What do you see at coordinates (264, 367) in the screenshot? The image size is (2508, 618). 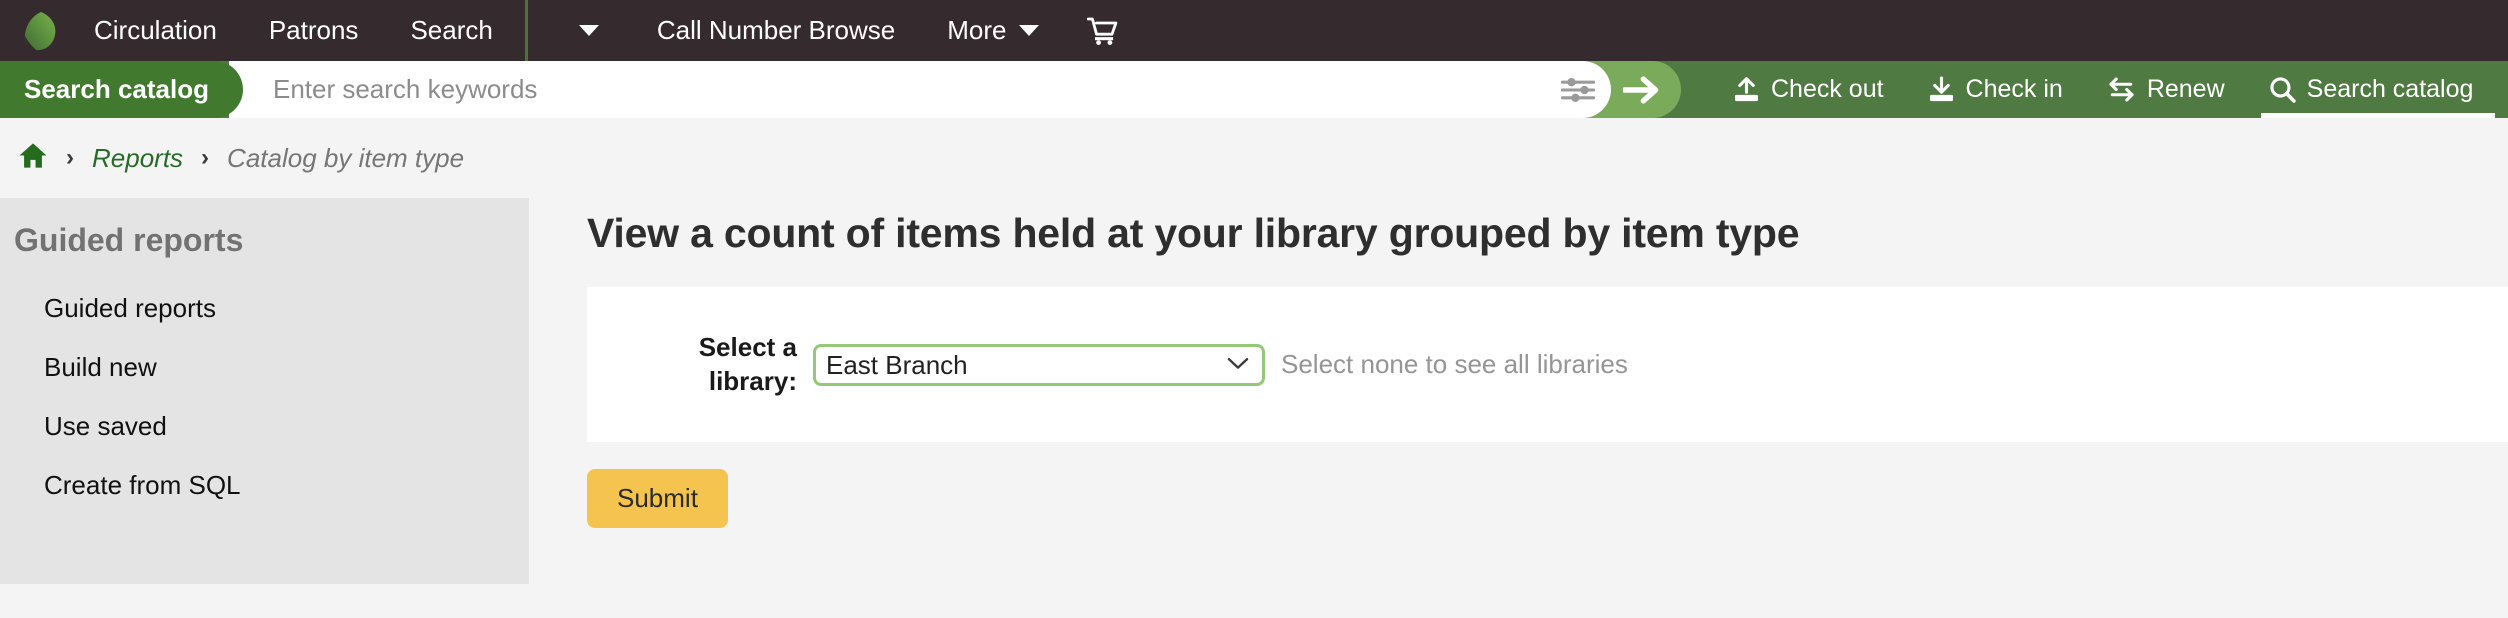 I see `sidebar-item-build-new: Build new` at bounding box center [264, 367].